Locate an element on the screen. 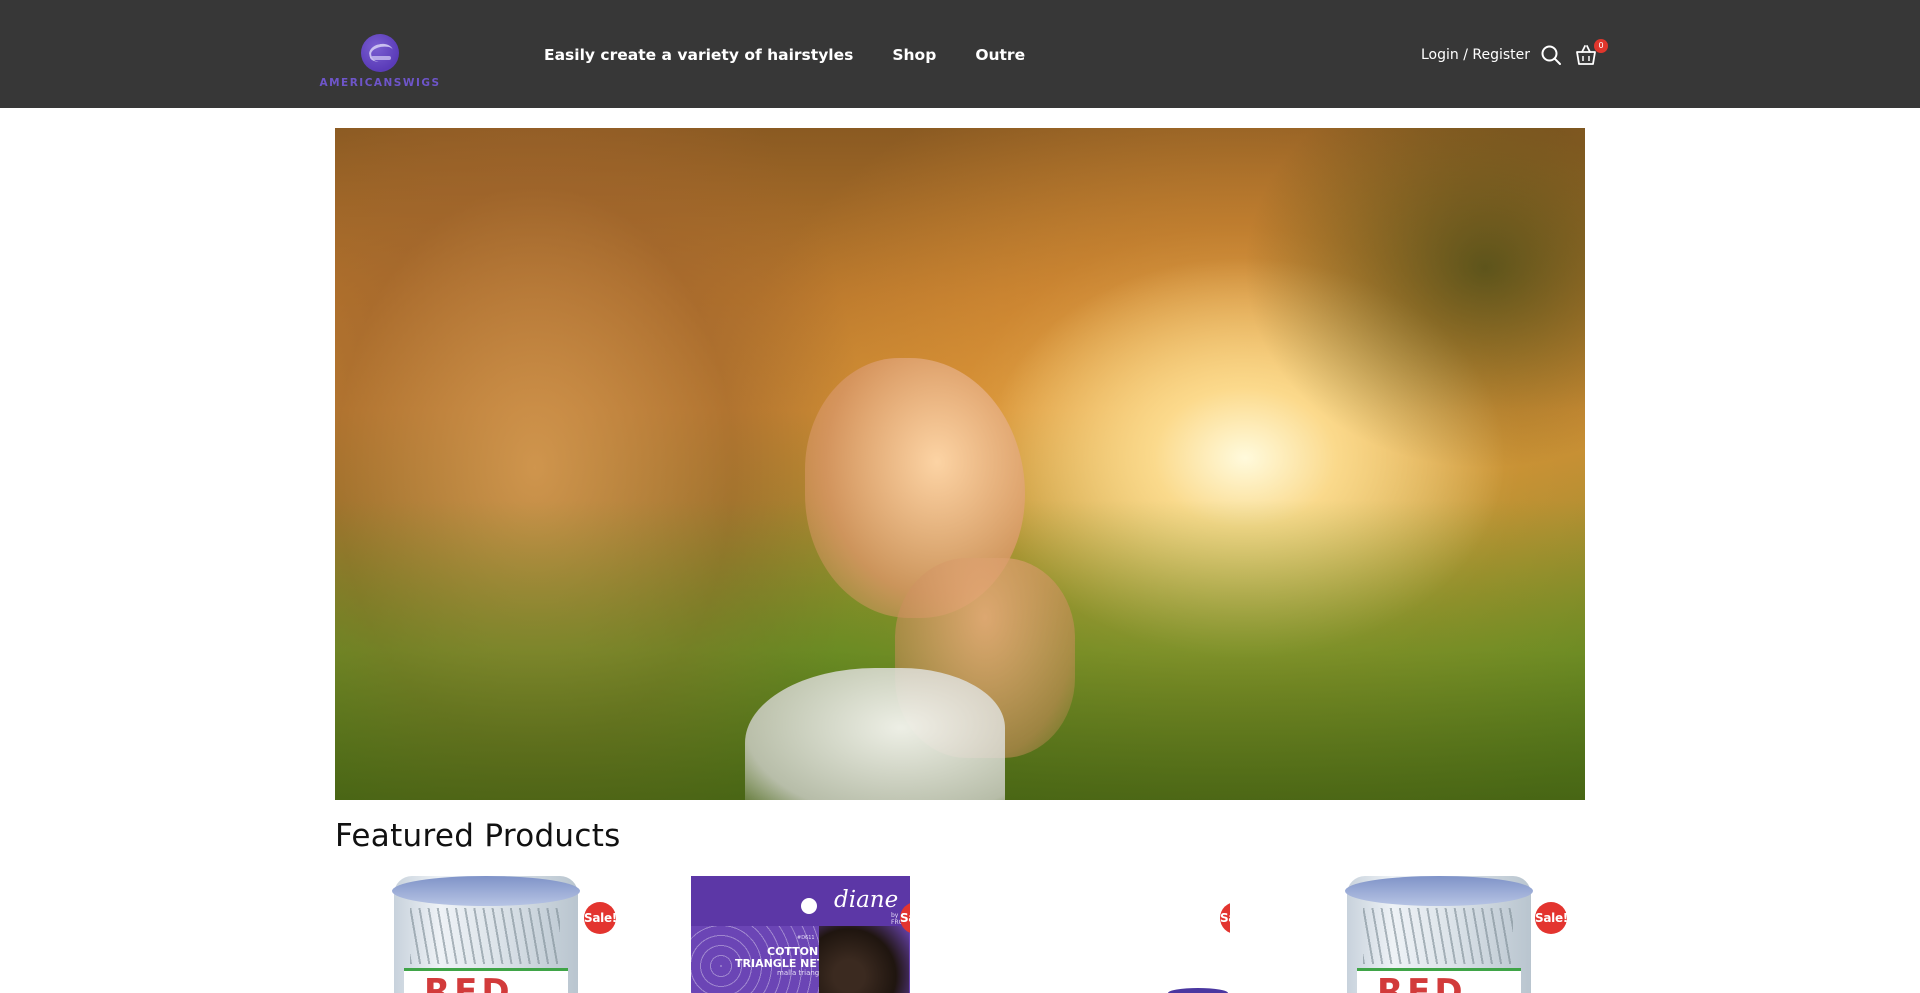  site-logo: AMERICANSWIGS is located at coordinates (380, 63).